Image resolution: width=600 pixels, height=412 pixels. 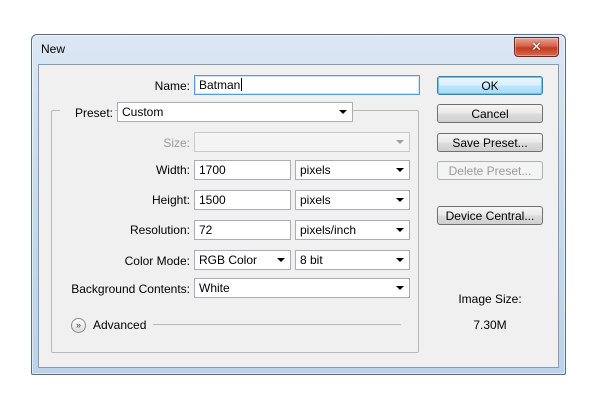 I want to click on resolution-value: 72, so click(x=206, y=230).